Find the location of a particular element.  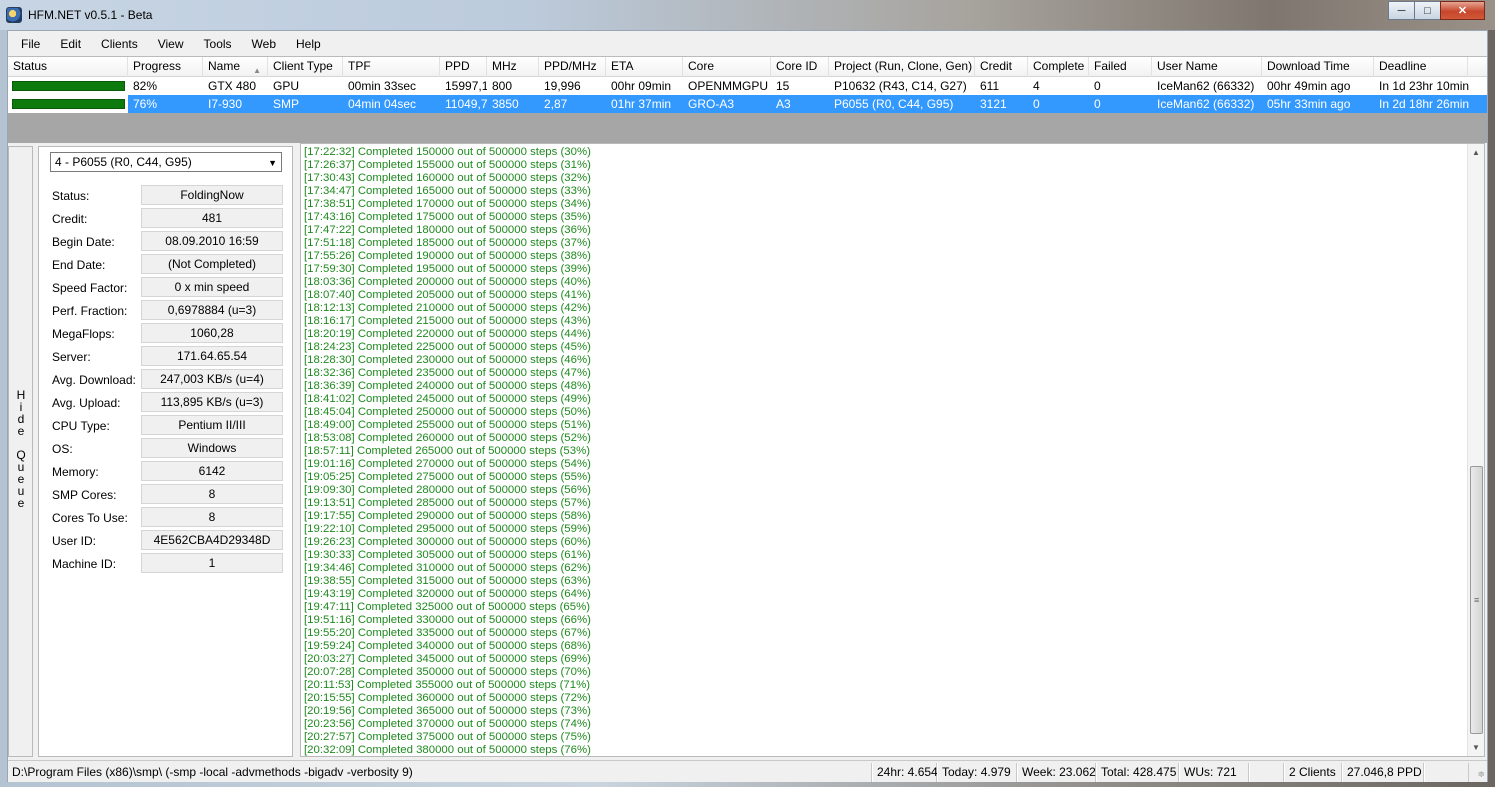

maximize-icon: □ is located at coordinates (1427, 10).